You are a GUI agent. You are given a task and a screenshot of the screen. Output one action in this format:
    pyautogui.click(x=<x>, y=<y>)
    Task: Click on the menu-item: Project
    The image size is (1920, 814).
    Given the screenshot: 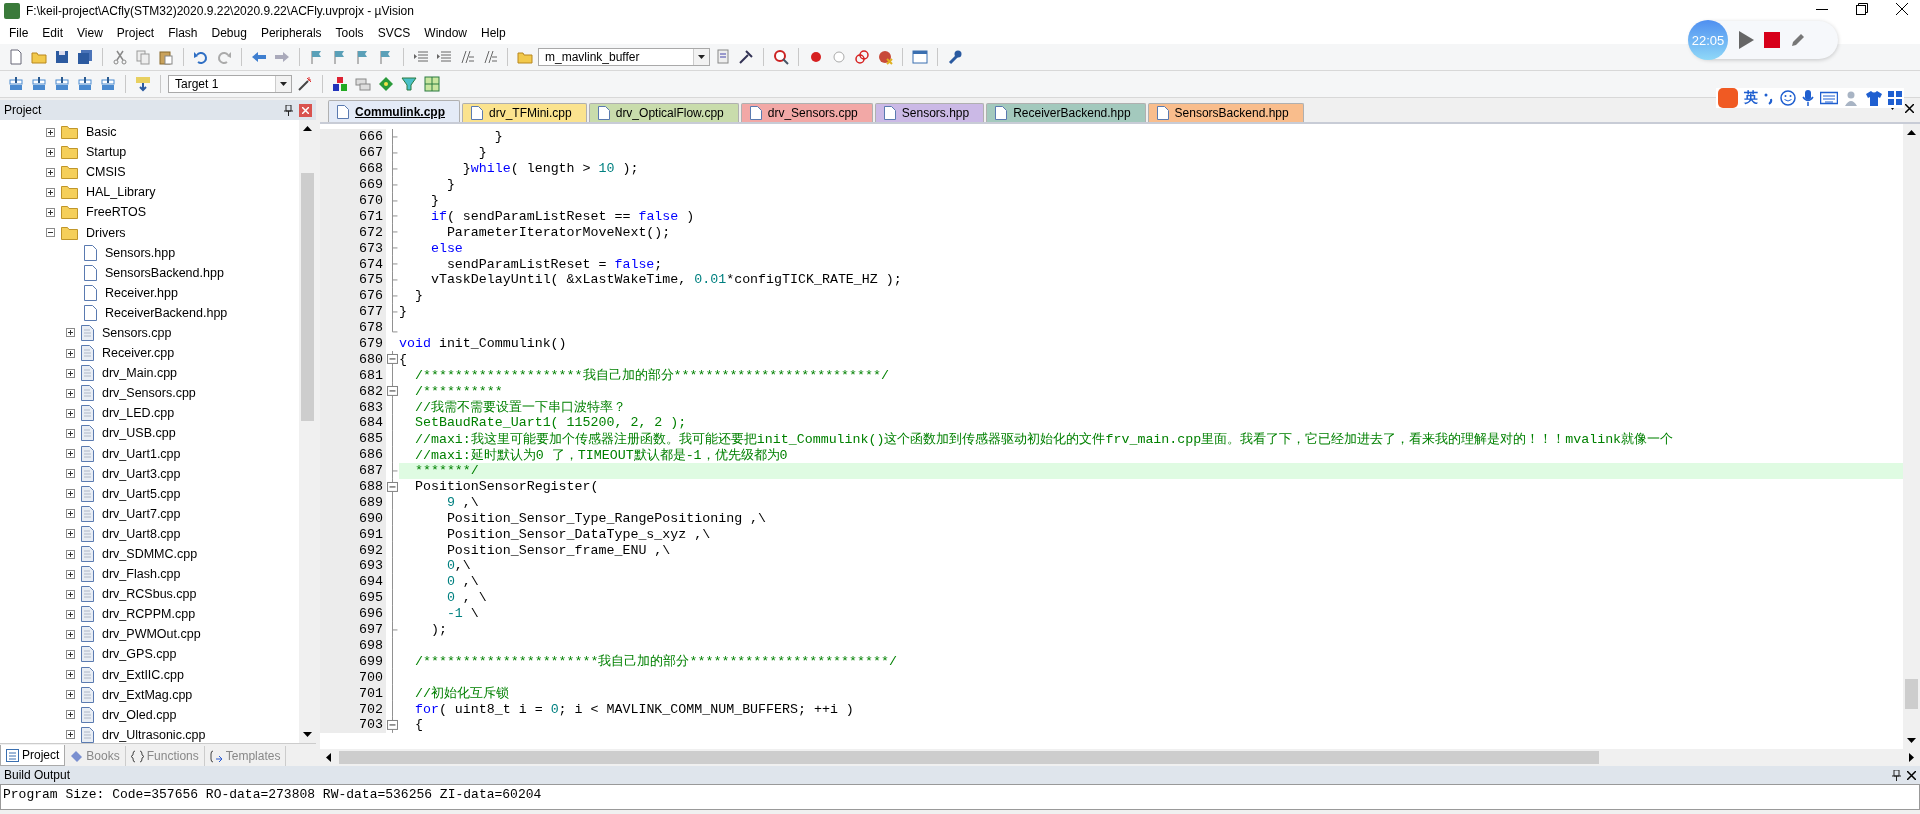 What is the action you would take?
    pyautogui.click(x=135, y=33)
    